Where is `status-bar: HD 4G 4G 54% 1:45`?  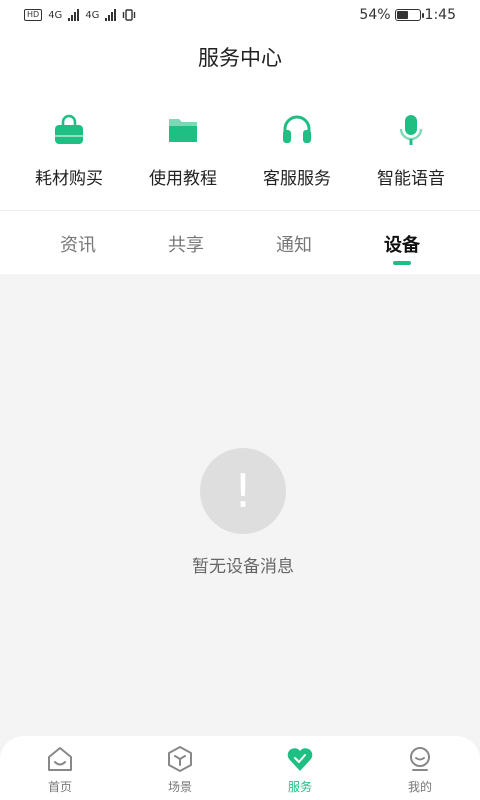
status-bar: HD 4G 4G 54% 1:45 is located at coordinates (240, 15).